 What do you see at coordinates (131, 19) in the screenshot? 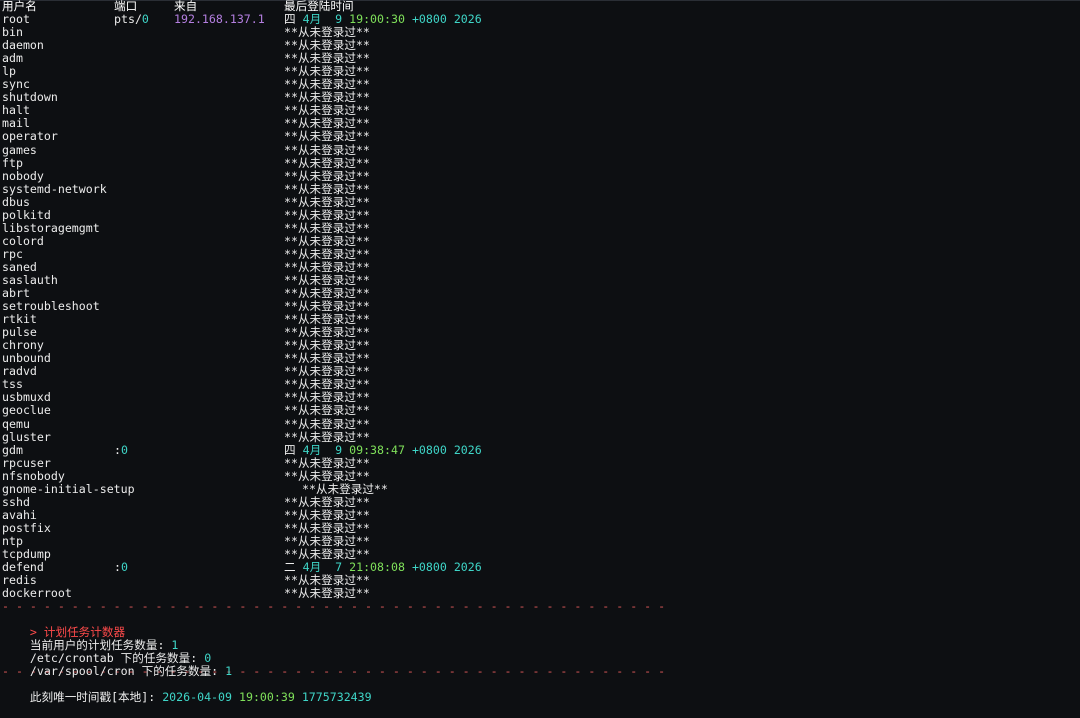
I see `lastlog-port: pts/0` at bounding box center [131, 19].